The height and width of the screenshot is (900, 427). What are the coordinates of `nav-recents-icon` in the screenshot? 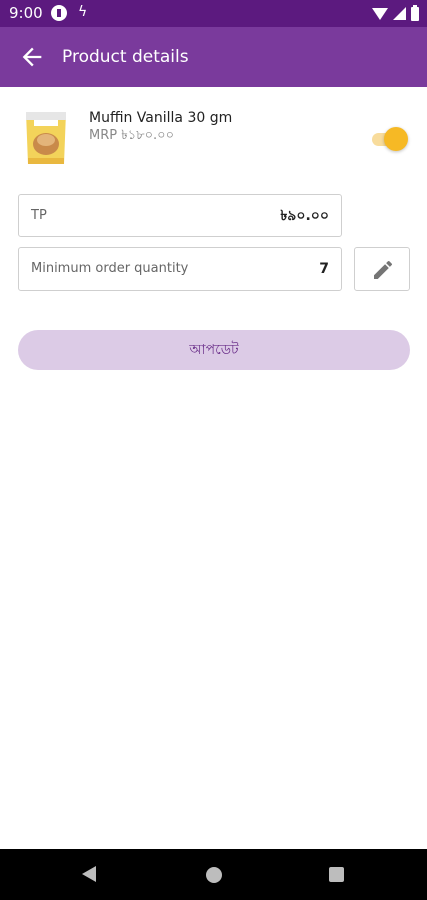 It's located at (336, 874).